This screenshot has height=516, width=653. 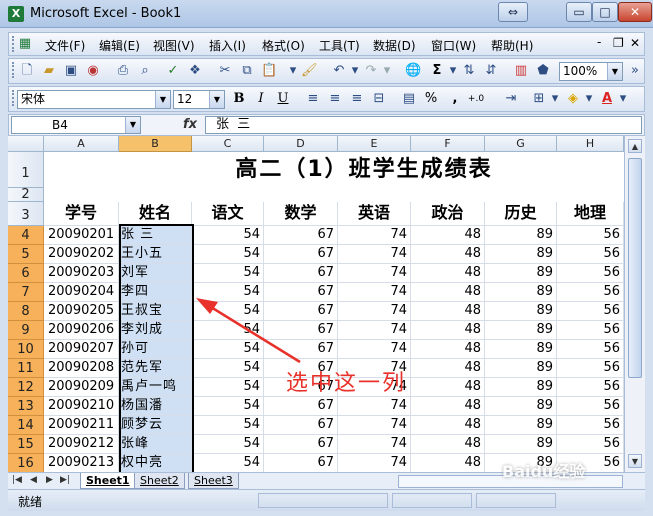 I want to click on annotation-text: 选中这一列, so click(x=346, y=383).